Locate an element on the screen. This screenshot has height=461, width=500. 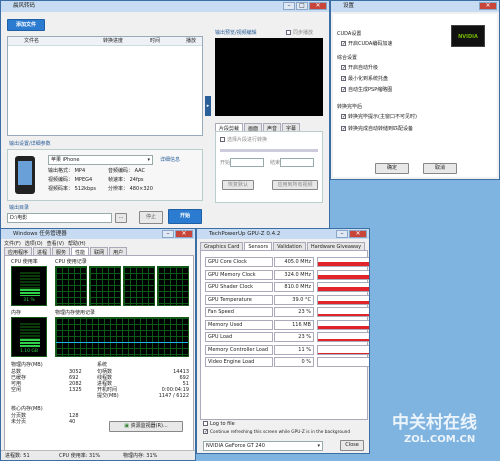
apply-all-button: 应用到所有视频 is located at coordinates (295, 185).